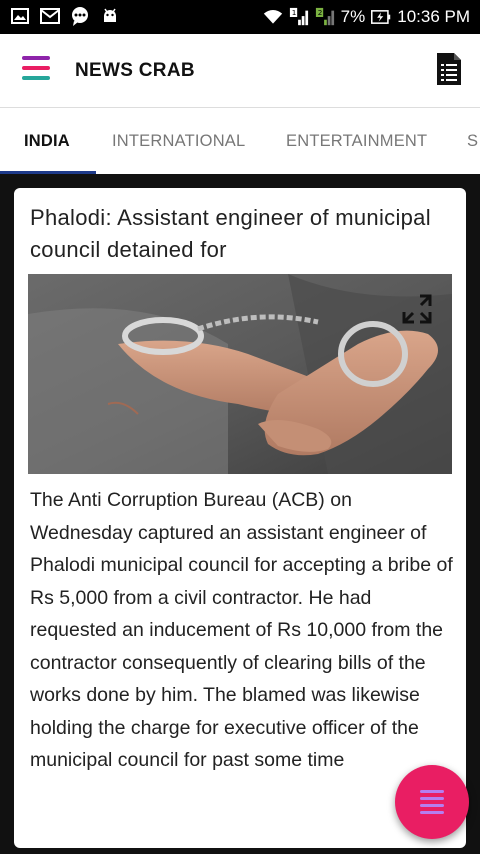 The width and height of the screenshot is (480, 854). Describe the element at coordinates (178, 141) in the screenshot. I see `tab-international: INTERNATIONAL` at that location.